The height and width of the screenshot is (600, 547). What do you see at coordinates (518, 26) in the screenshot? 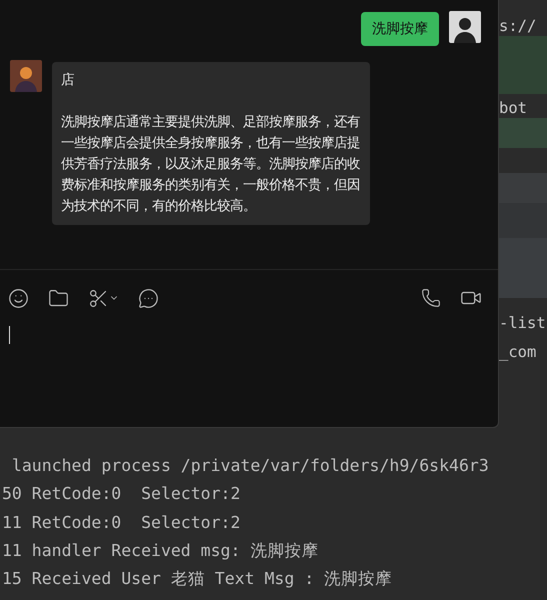
I see `code-text: s://` at bounding box center [518, 26].